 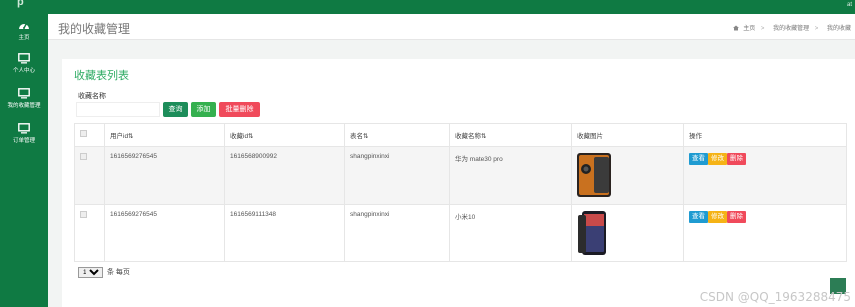 I want to click on page-size-select: 10, so click(x=90, y=272).